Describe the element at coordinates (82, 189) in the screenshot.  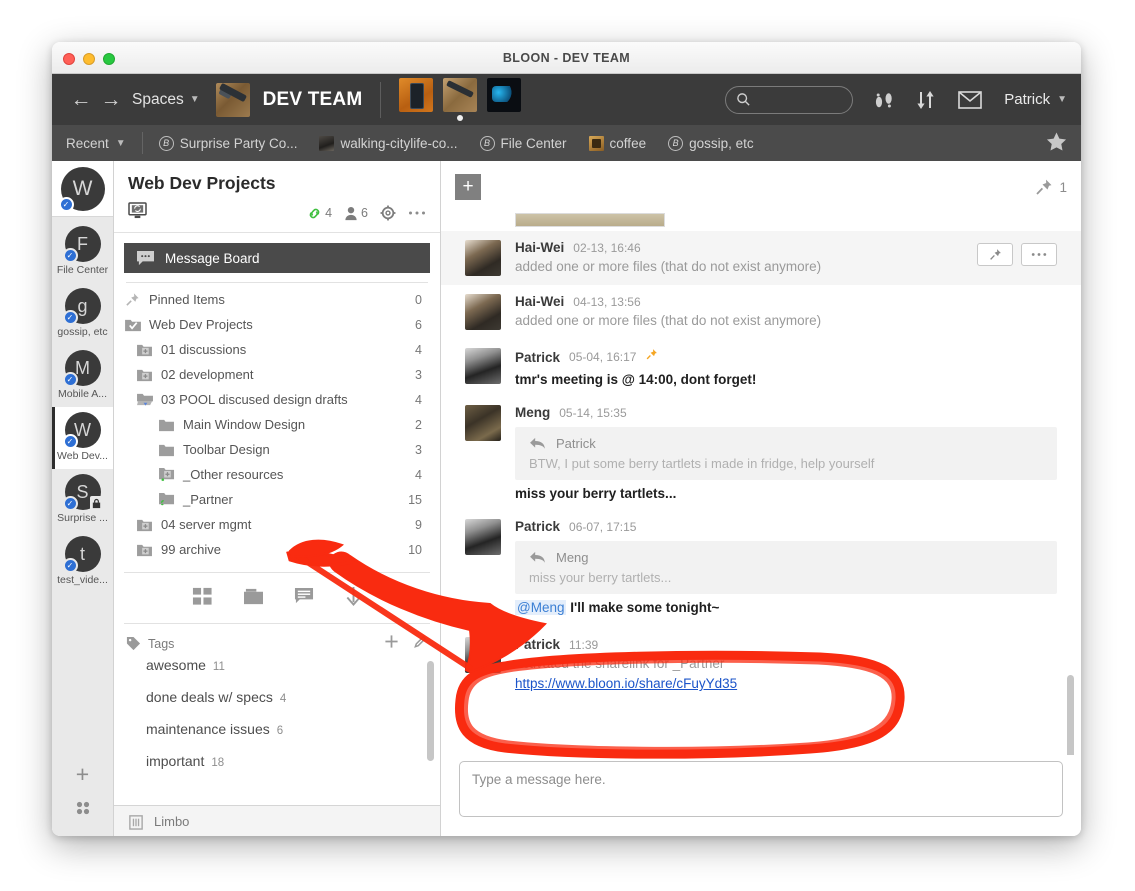
I see `current-space-avatar: W ✓` at that location.